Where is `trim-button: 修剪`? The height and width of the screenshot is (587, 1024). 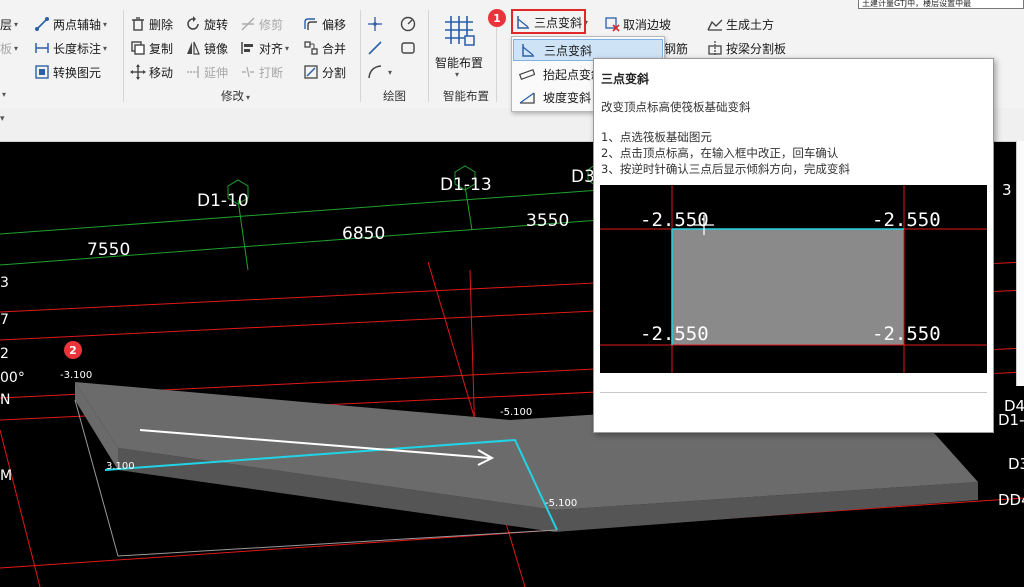
trim-button: 修剪 is located at coordinates (261, 24).